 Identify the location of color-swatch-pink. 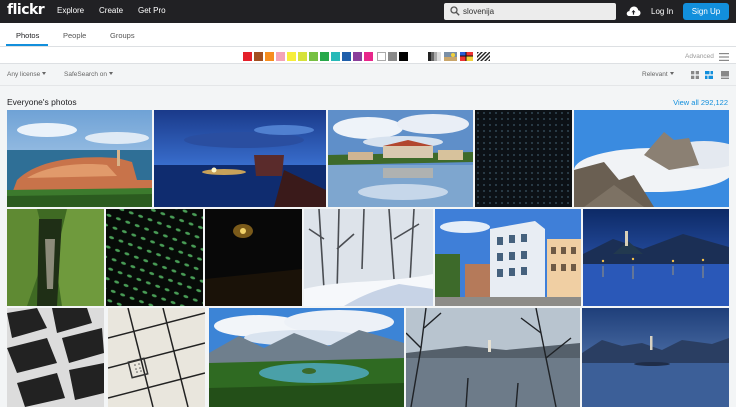
(280, 56).